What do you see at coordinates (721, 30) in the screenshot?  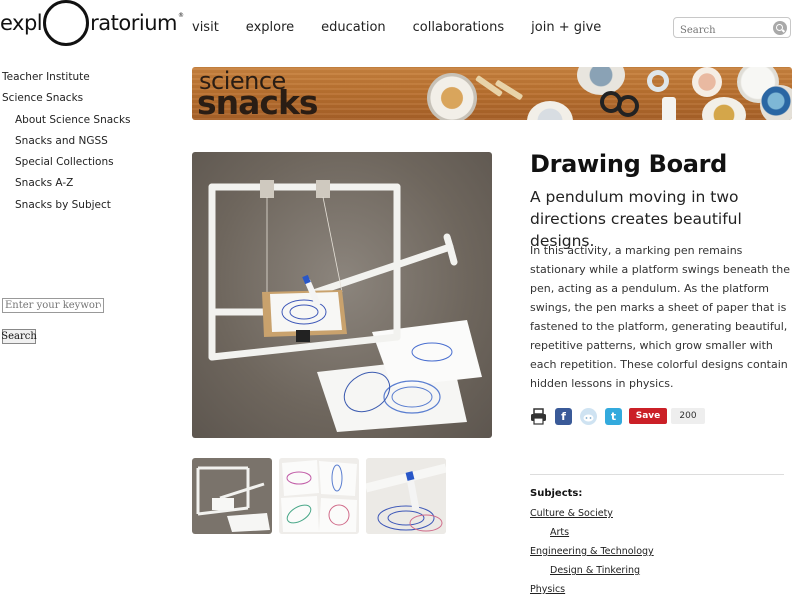 I see `site-search-input` at bounding box center [721, 30].